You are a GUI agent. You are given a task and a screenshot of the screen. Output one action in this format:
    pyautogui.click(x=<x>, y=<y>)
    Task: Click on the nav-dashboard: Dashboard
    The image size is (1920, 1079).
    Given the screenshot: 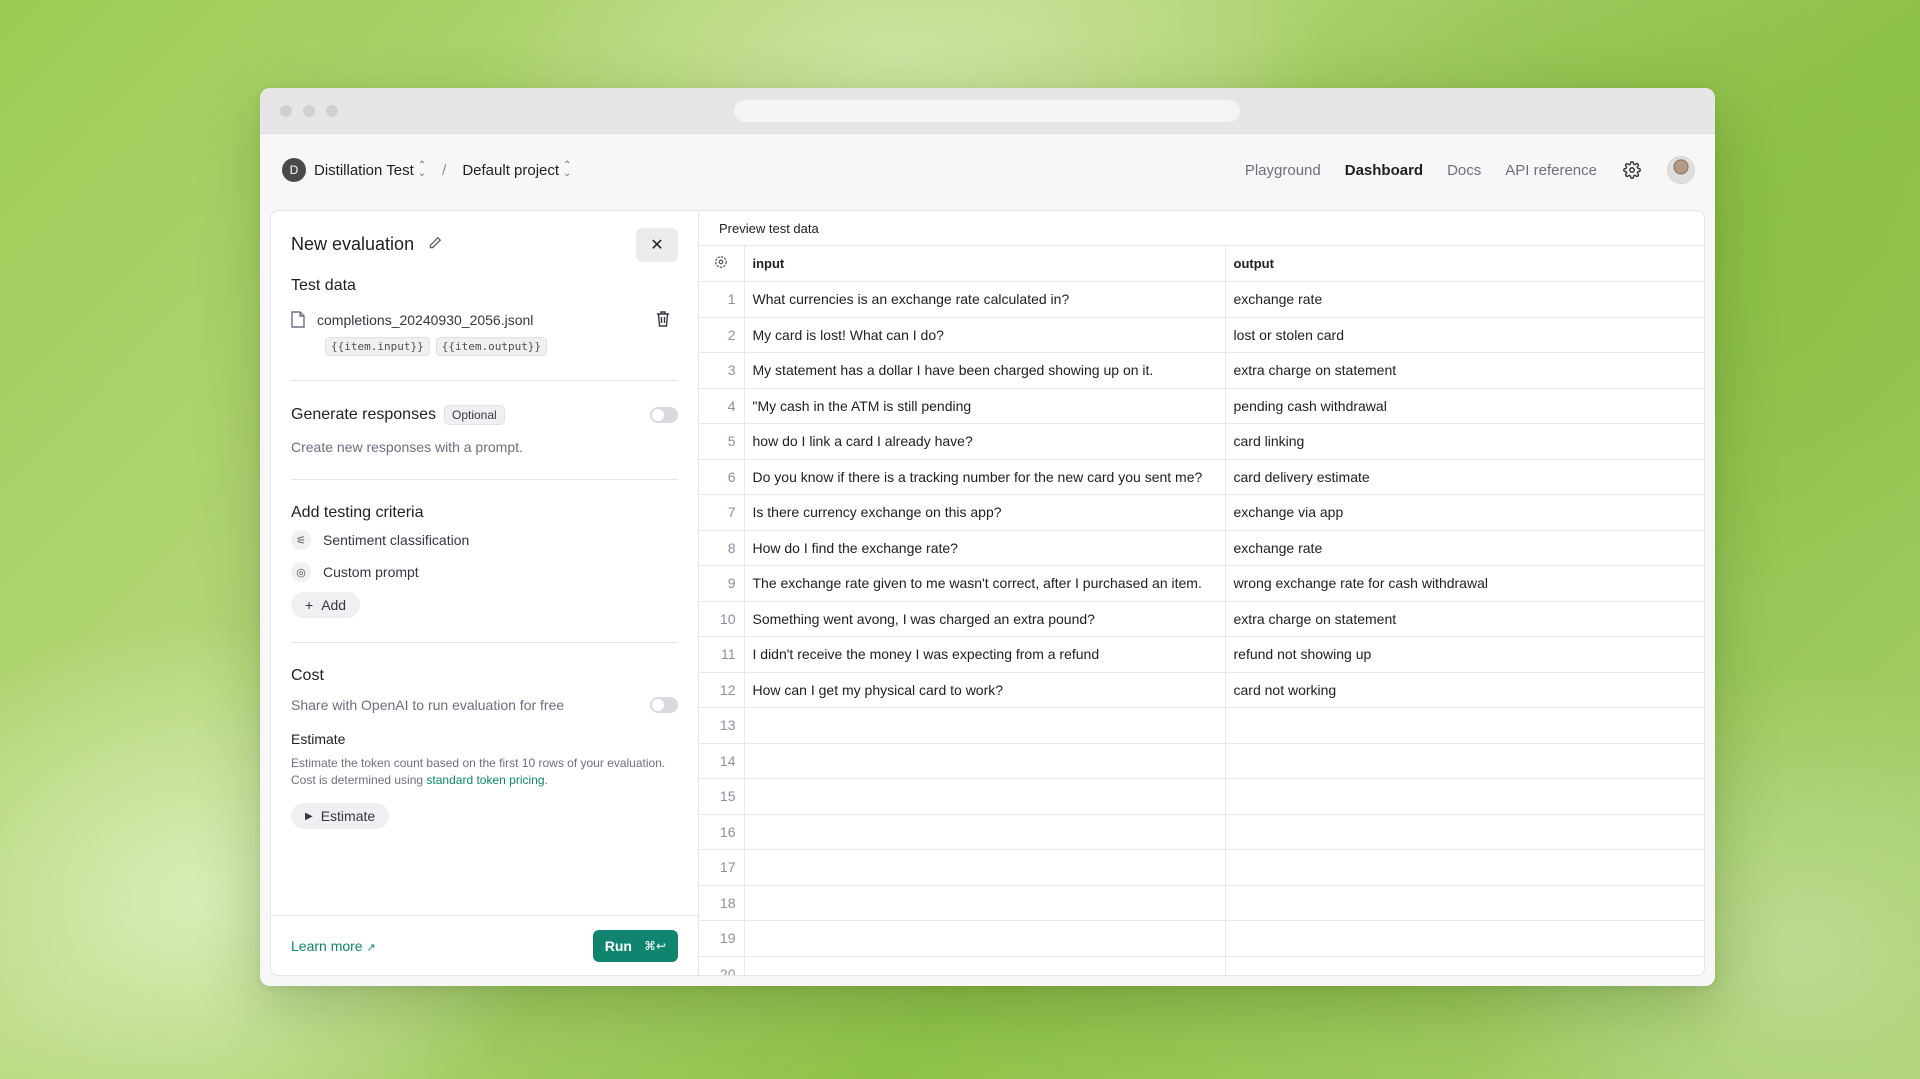 What is the action you would take?
    pyautogui.click(x=1384, y=170)
    